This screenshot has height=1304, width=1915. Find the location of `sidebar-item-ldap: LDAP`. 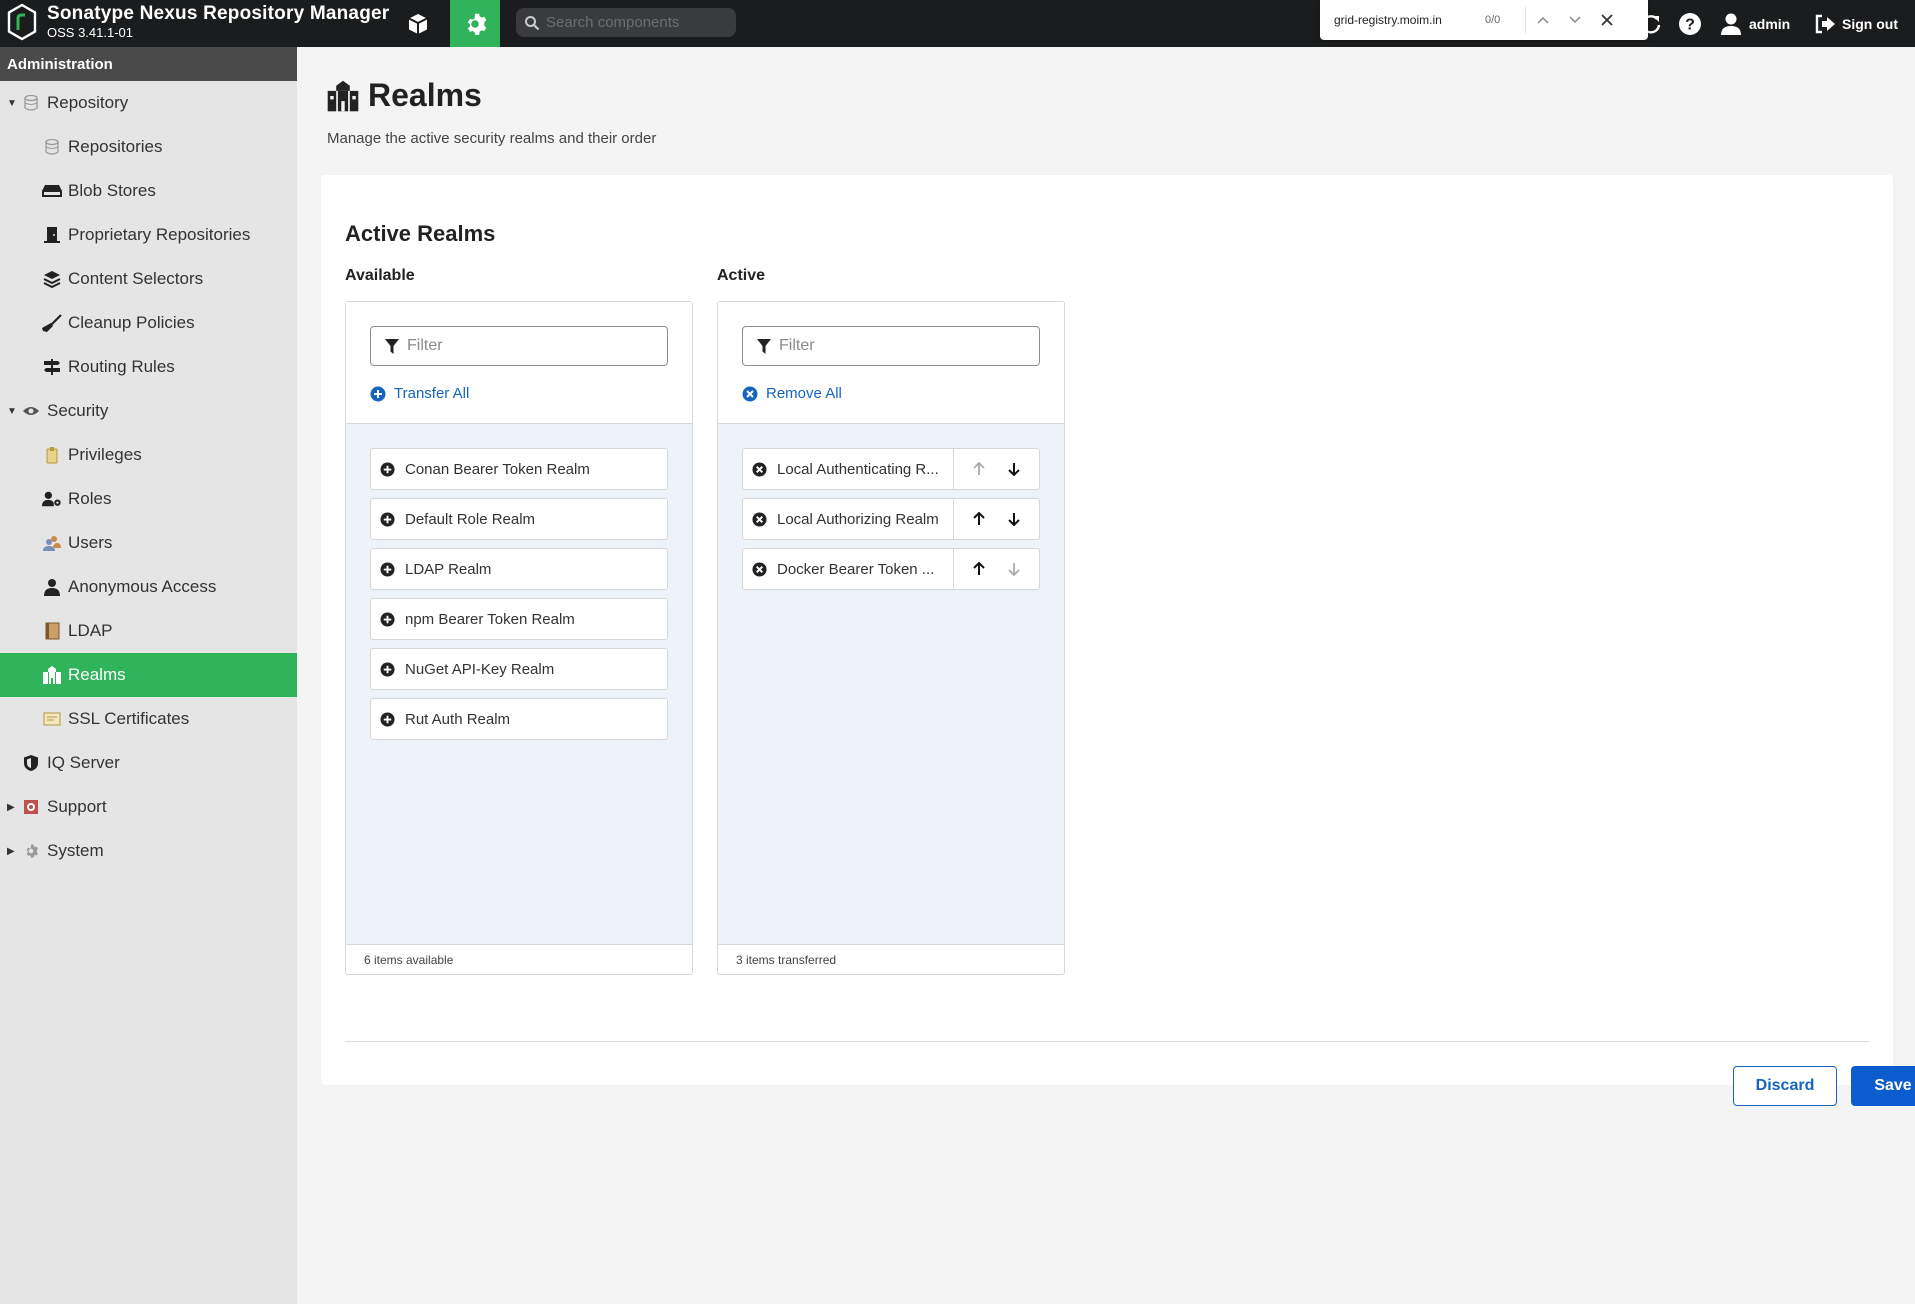

sidebar-item-ldap: LDAP is located at coordinates (148, 631).